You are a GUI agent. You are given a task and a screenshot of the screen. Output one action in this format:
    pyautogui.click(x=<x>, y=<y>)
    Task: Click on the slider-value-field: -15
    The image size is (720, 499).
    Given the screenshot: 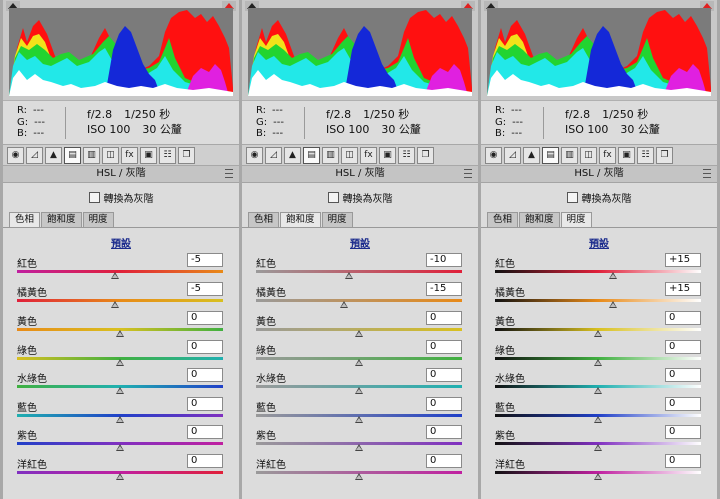 What is the action you would take?
    pyautogui.click(x=444, y=289)
    